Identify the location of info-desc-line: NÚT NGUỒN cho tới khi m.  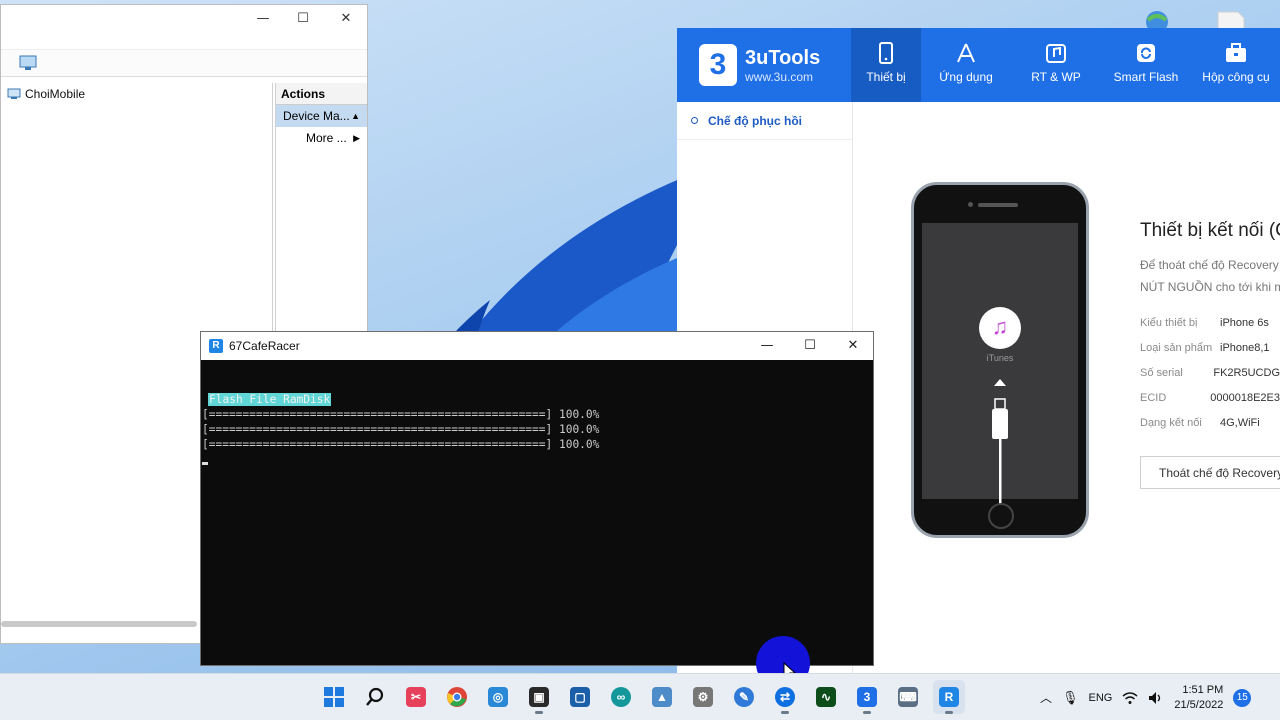
(1210, 287).